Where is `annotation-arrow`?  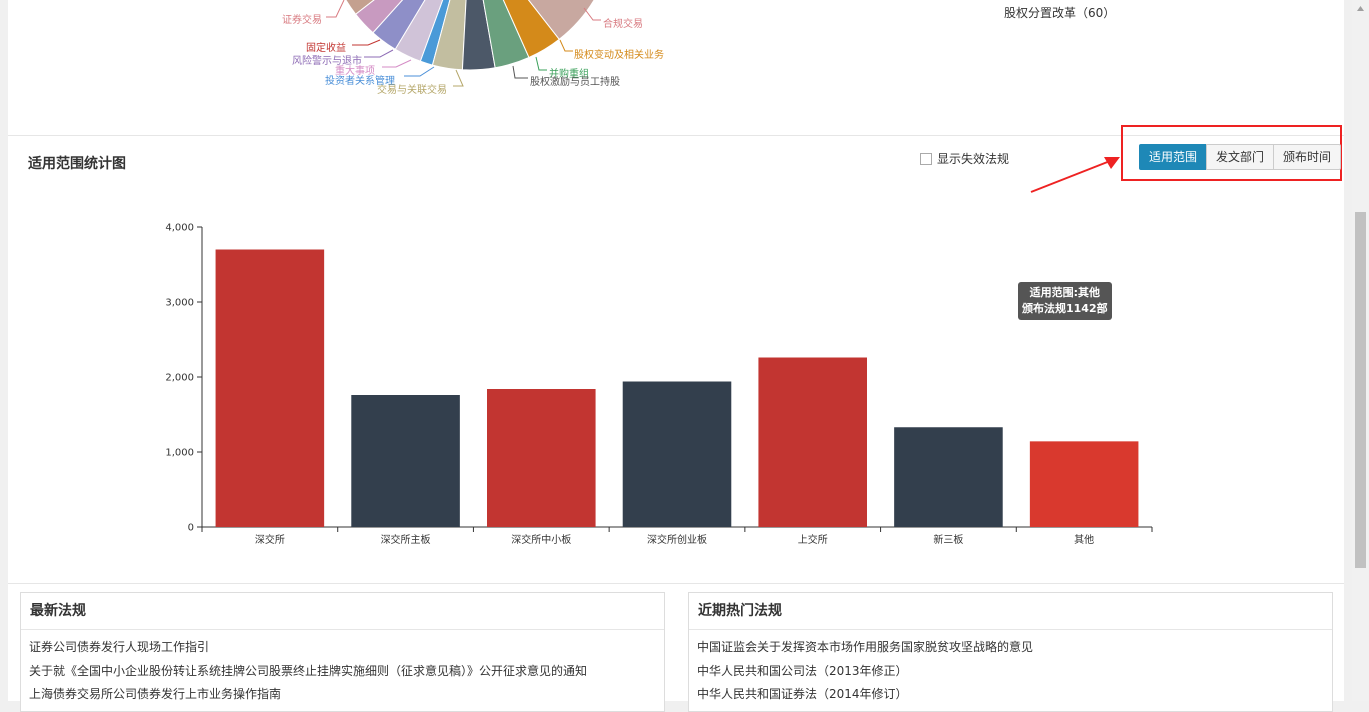 annotation-arrow is located at coordinates (1075, 175).